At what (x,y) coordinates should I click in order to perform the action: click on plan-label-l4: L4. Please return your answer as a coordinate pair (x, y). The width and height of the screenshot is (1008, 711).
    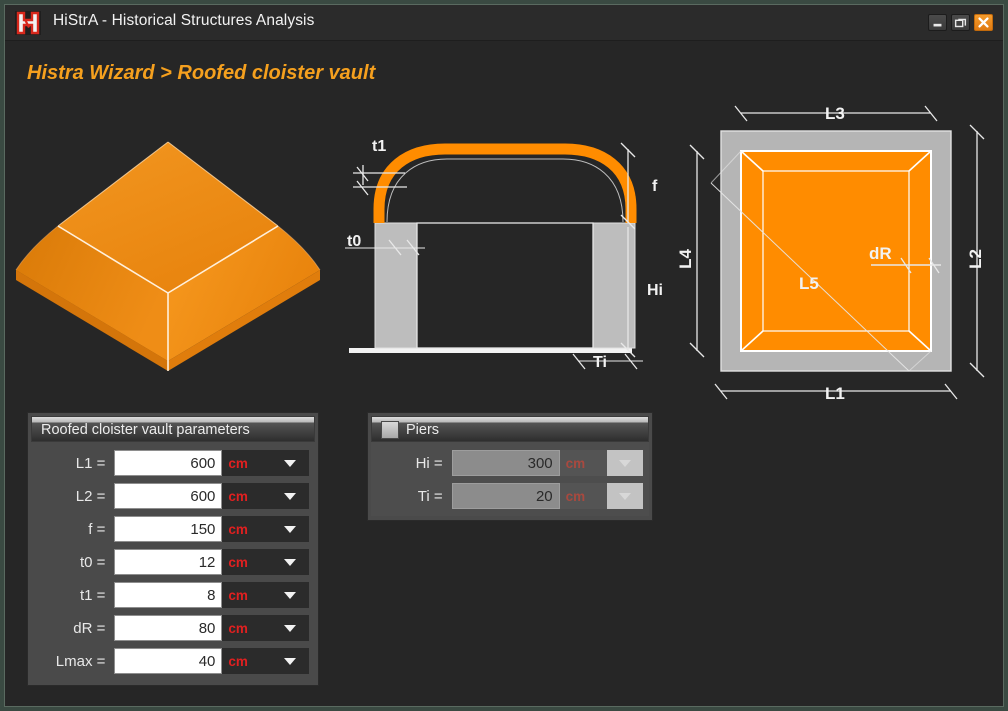
    Looking at the image, I should click on (685, 259).